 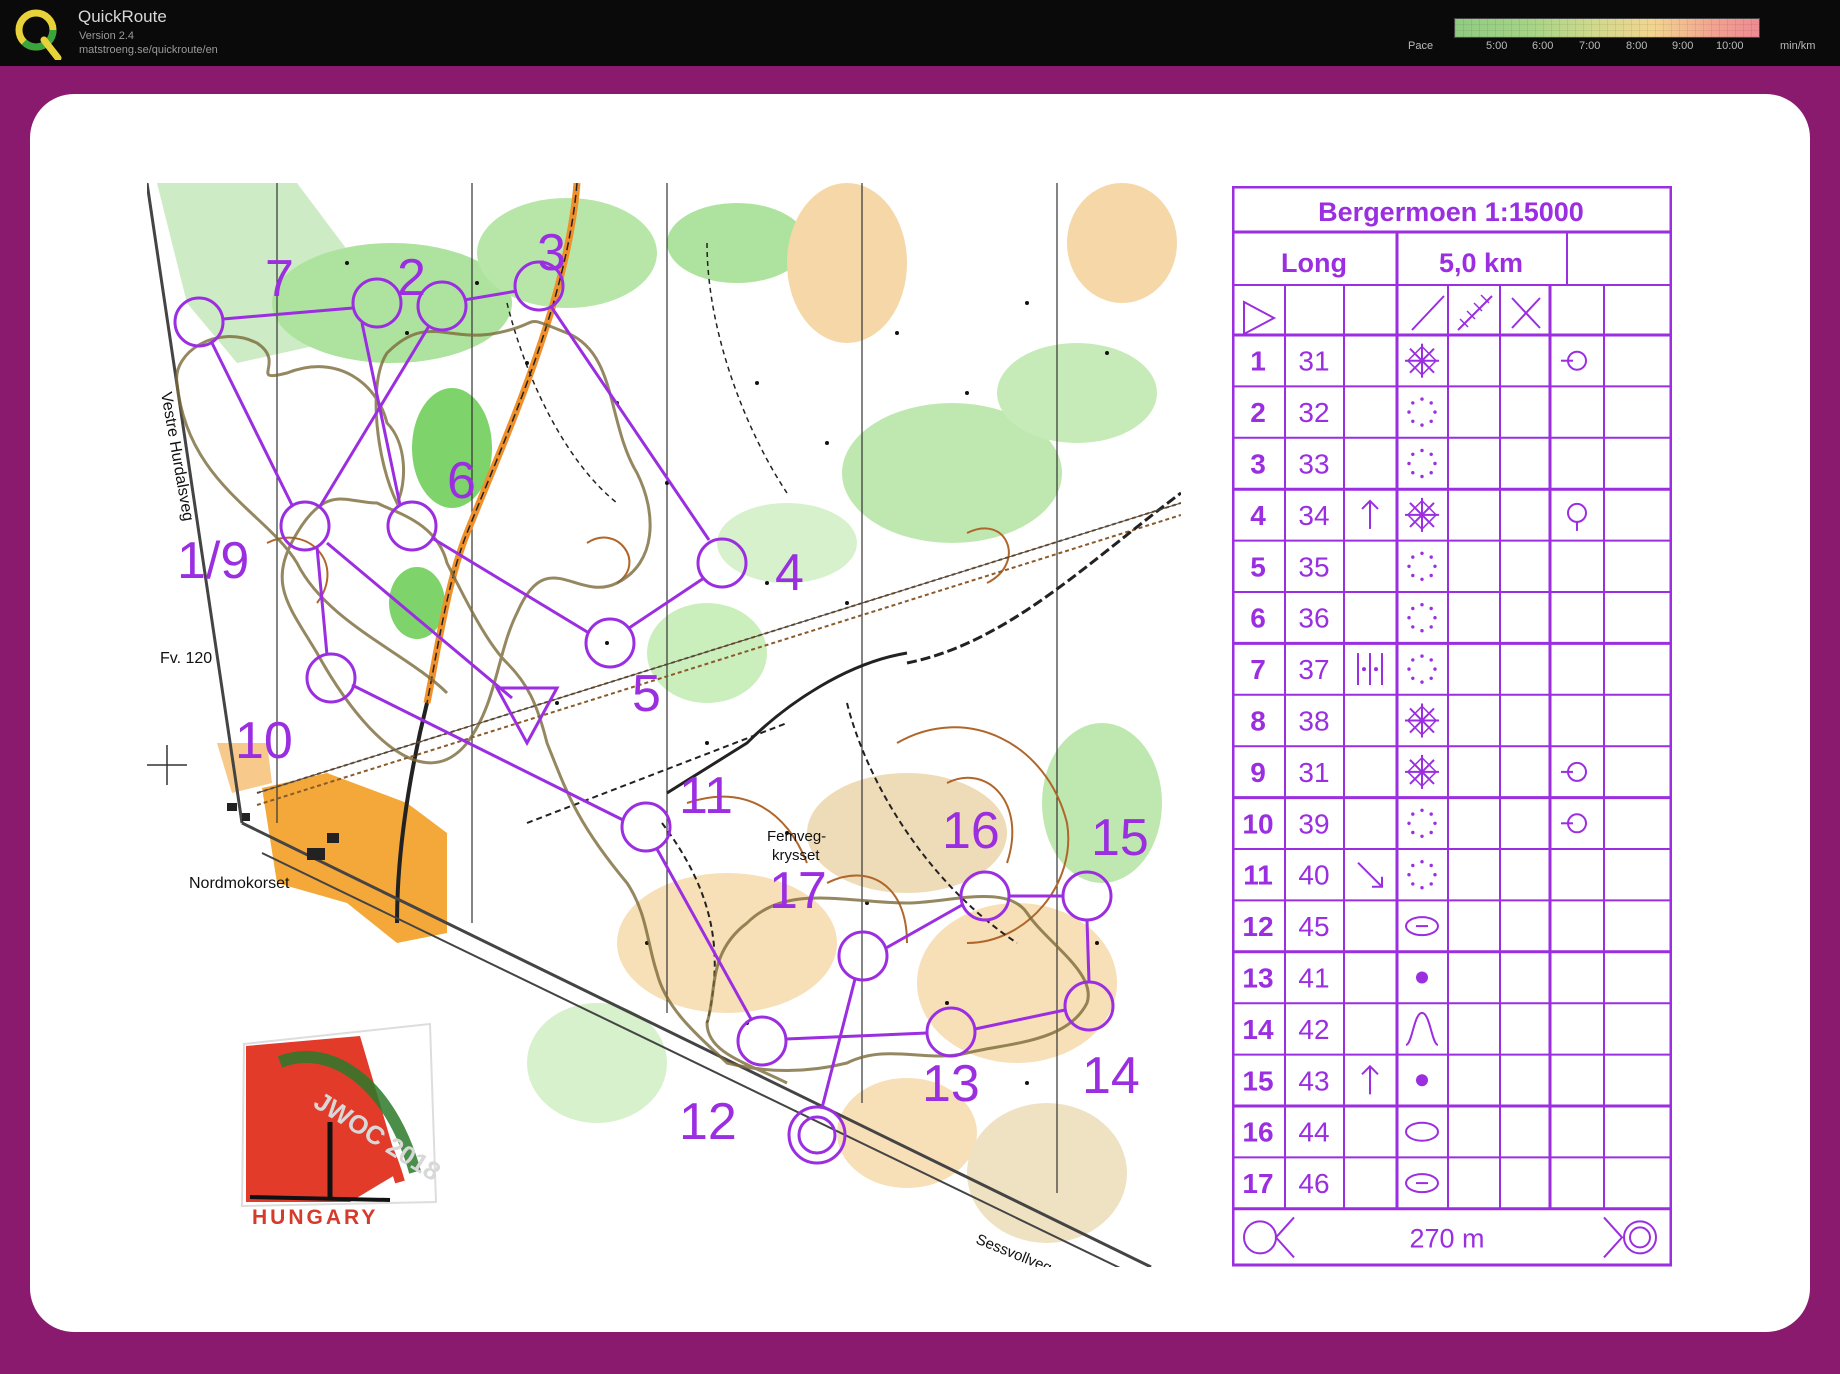 What do you see at coordinates (1340, 1183) in the screenshot?
I see `control-row: 17 46` at bounding box center [1340, 1183].